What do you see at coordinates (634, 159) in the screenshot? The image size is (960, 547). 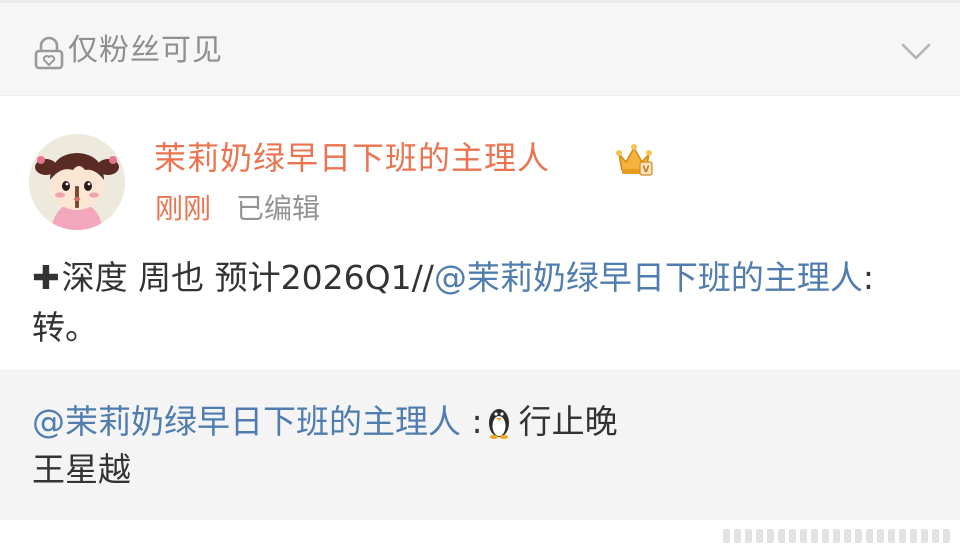 I see `crown-badge-icon: V` at bounding box center [634, 159].